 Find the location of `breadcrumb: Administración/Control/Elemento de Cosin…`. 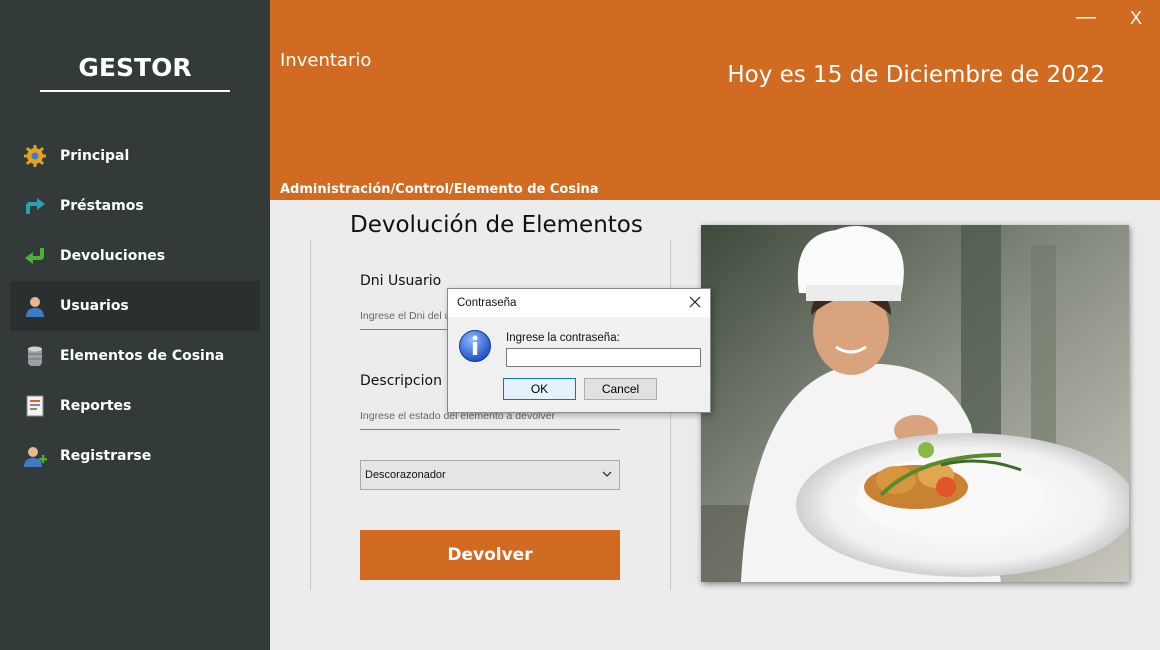

breadcrumb: Administración/Control/Elemento de Cosin… is located at coordinates (439, 189).